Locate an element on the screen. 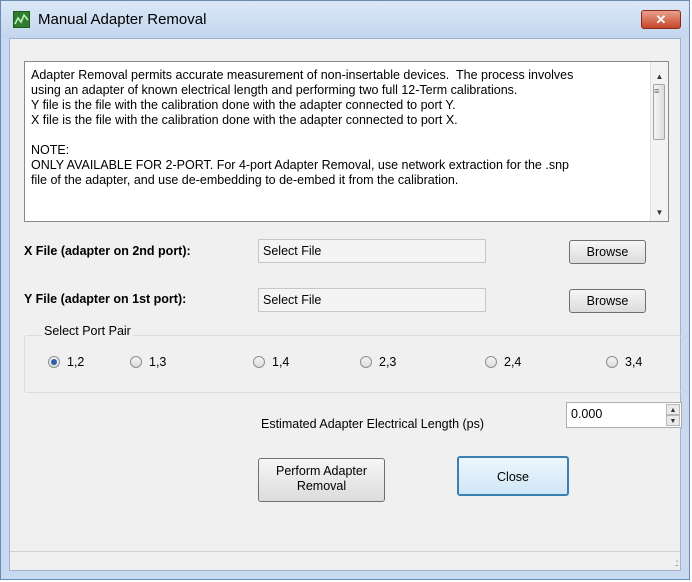 This screenshot has height=582, width=692. radio-selected-icon is located at coordinates (54, 362).